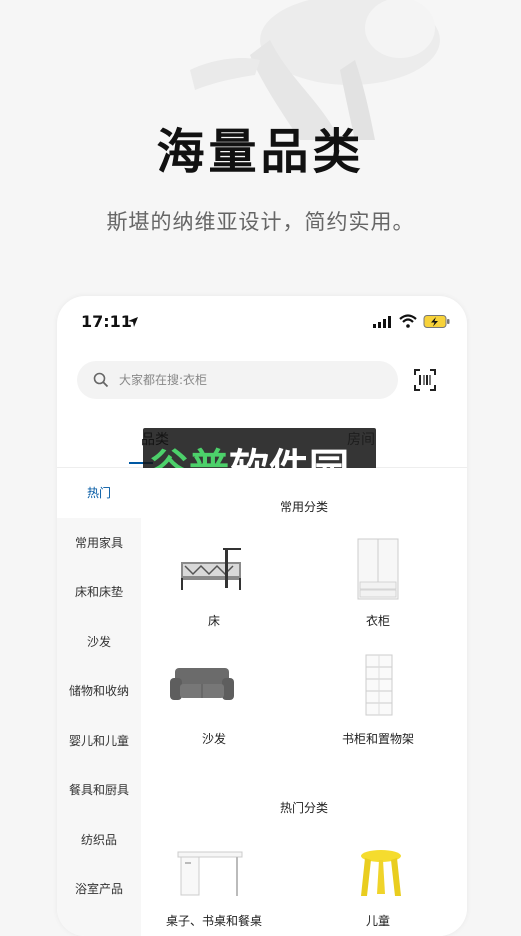 The image size is (521, 936). Describe the element at coordinates (381, 873) in the screenshot. I see `kids-stool-image` at that location.